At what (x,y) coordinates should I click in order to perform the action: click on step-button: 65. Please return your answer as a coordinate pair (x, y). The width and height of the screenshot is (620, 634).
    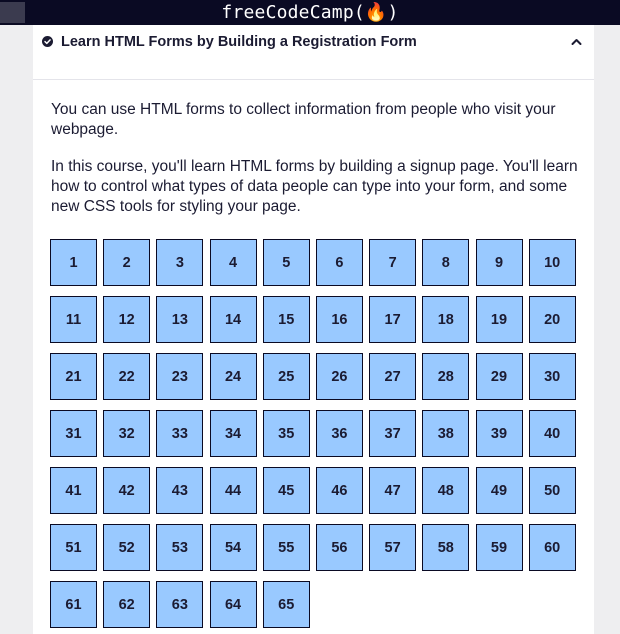
    Looking at the image, I should click on (286, 604).